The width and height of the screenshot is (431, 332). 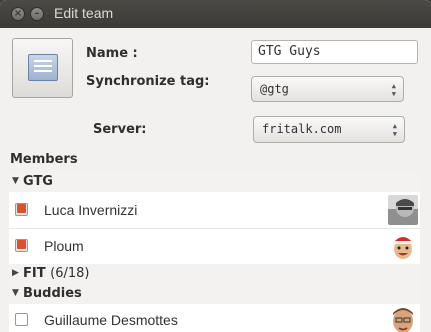 I want to click on expander-right-icon: ▶, so click(x=15, y=273).